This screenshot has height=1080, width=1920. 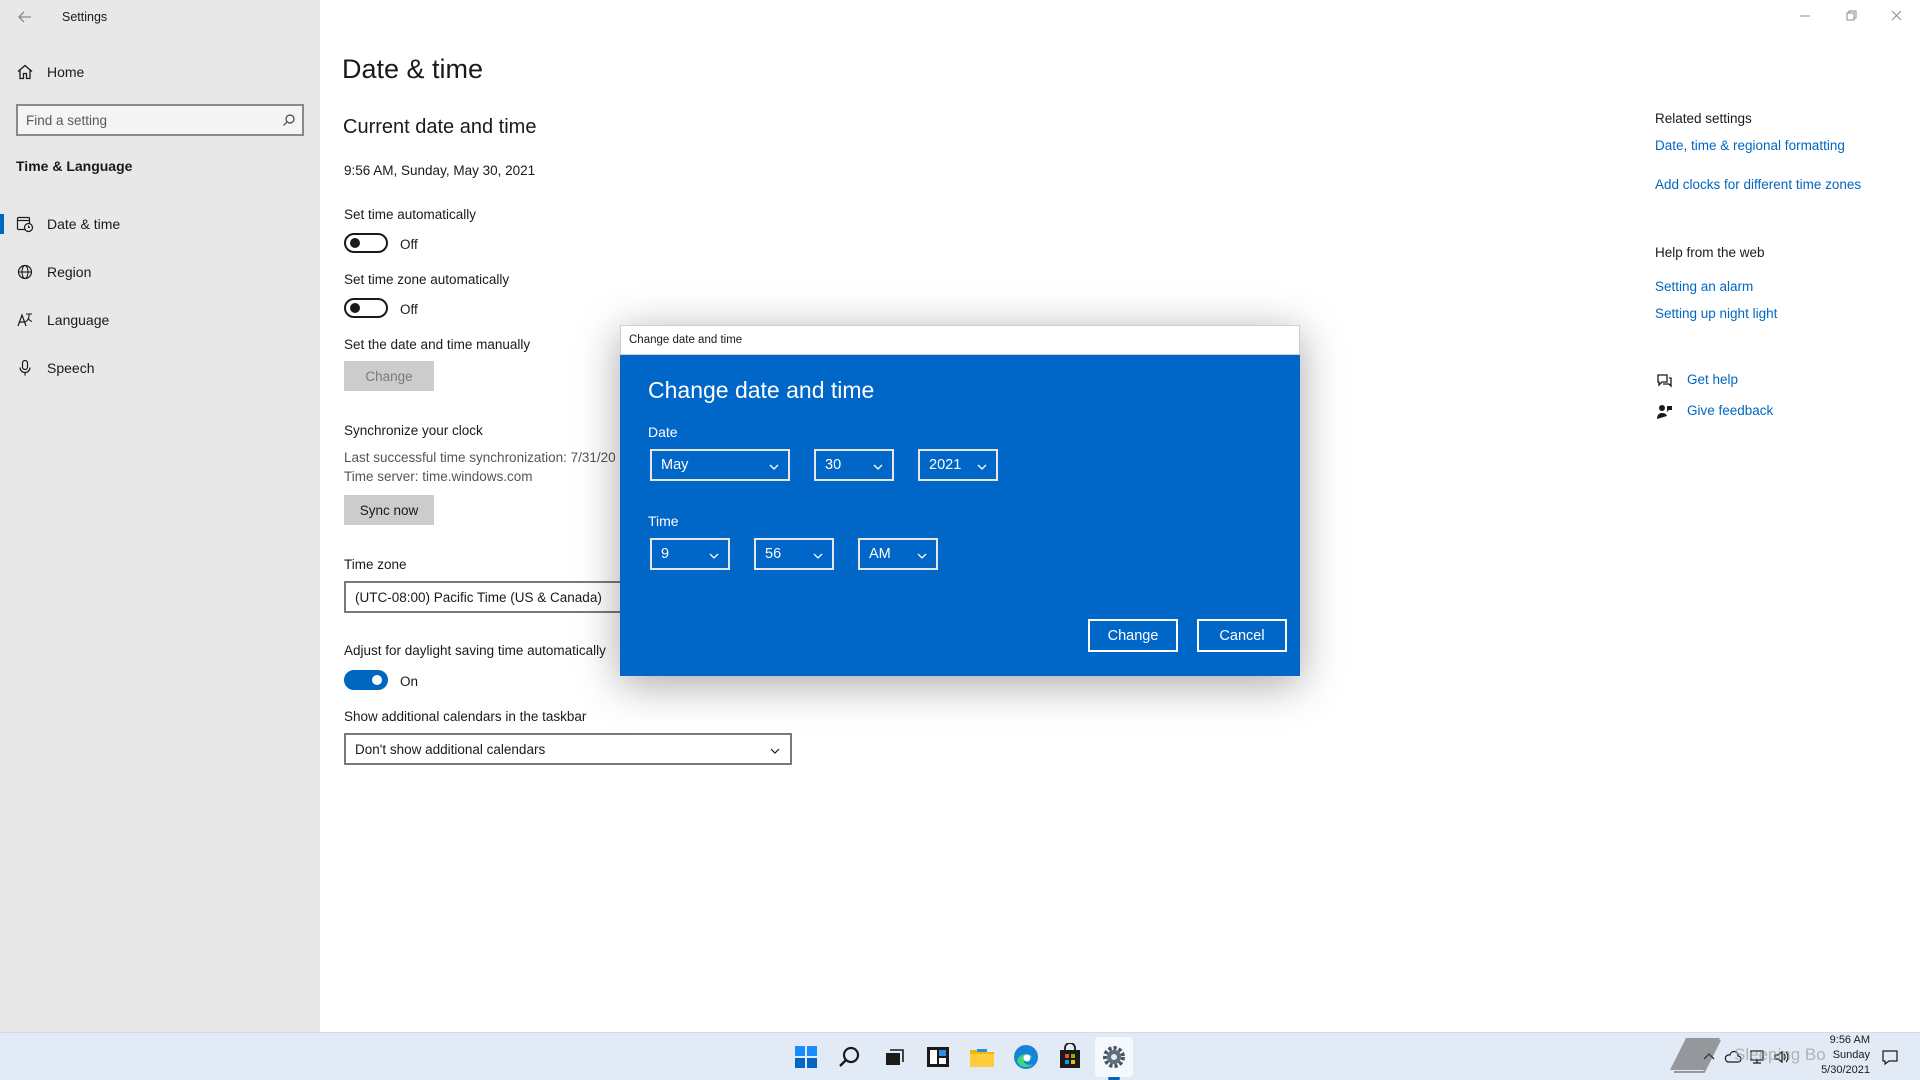 I want to click on calendars-value: Don't show additional calendars, so click(x=450, y=749).